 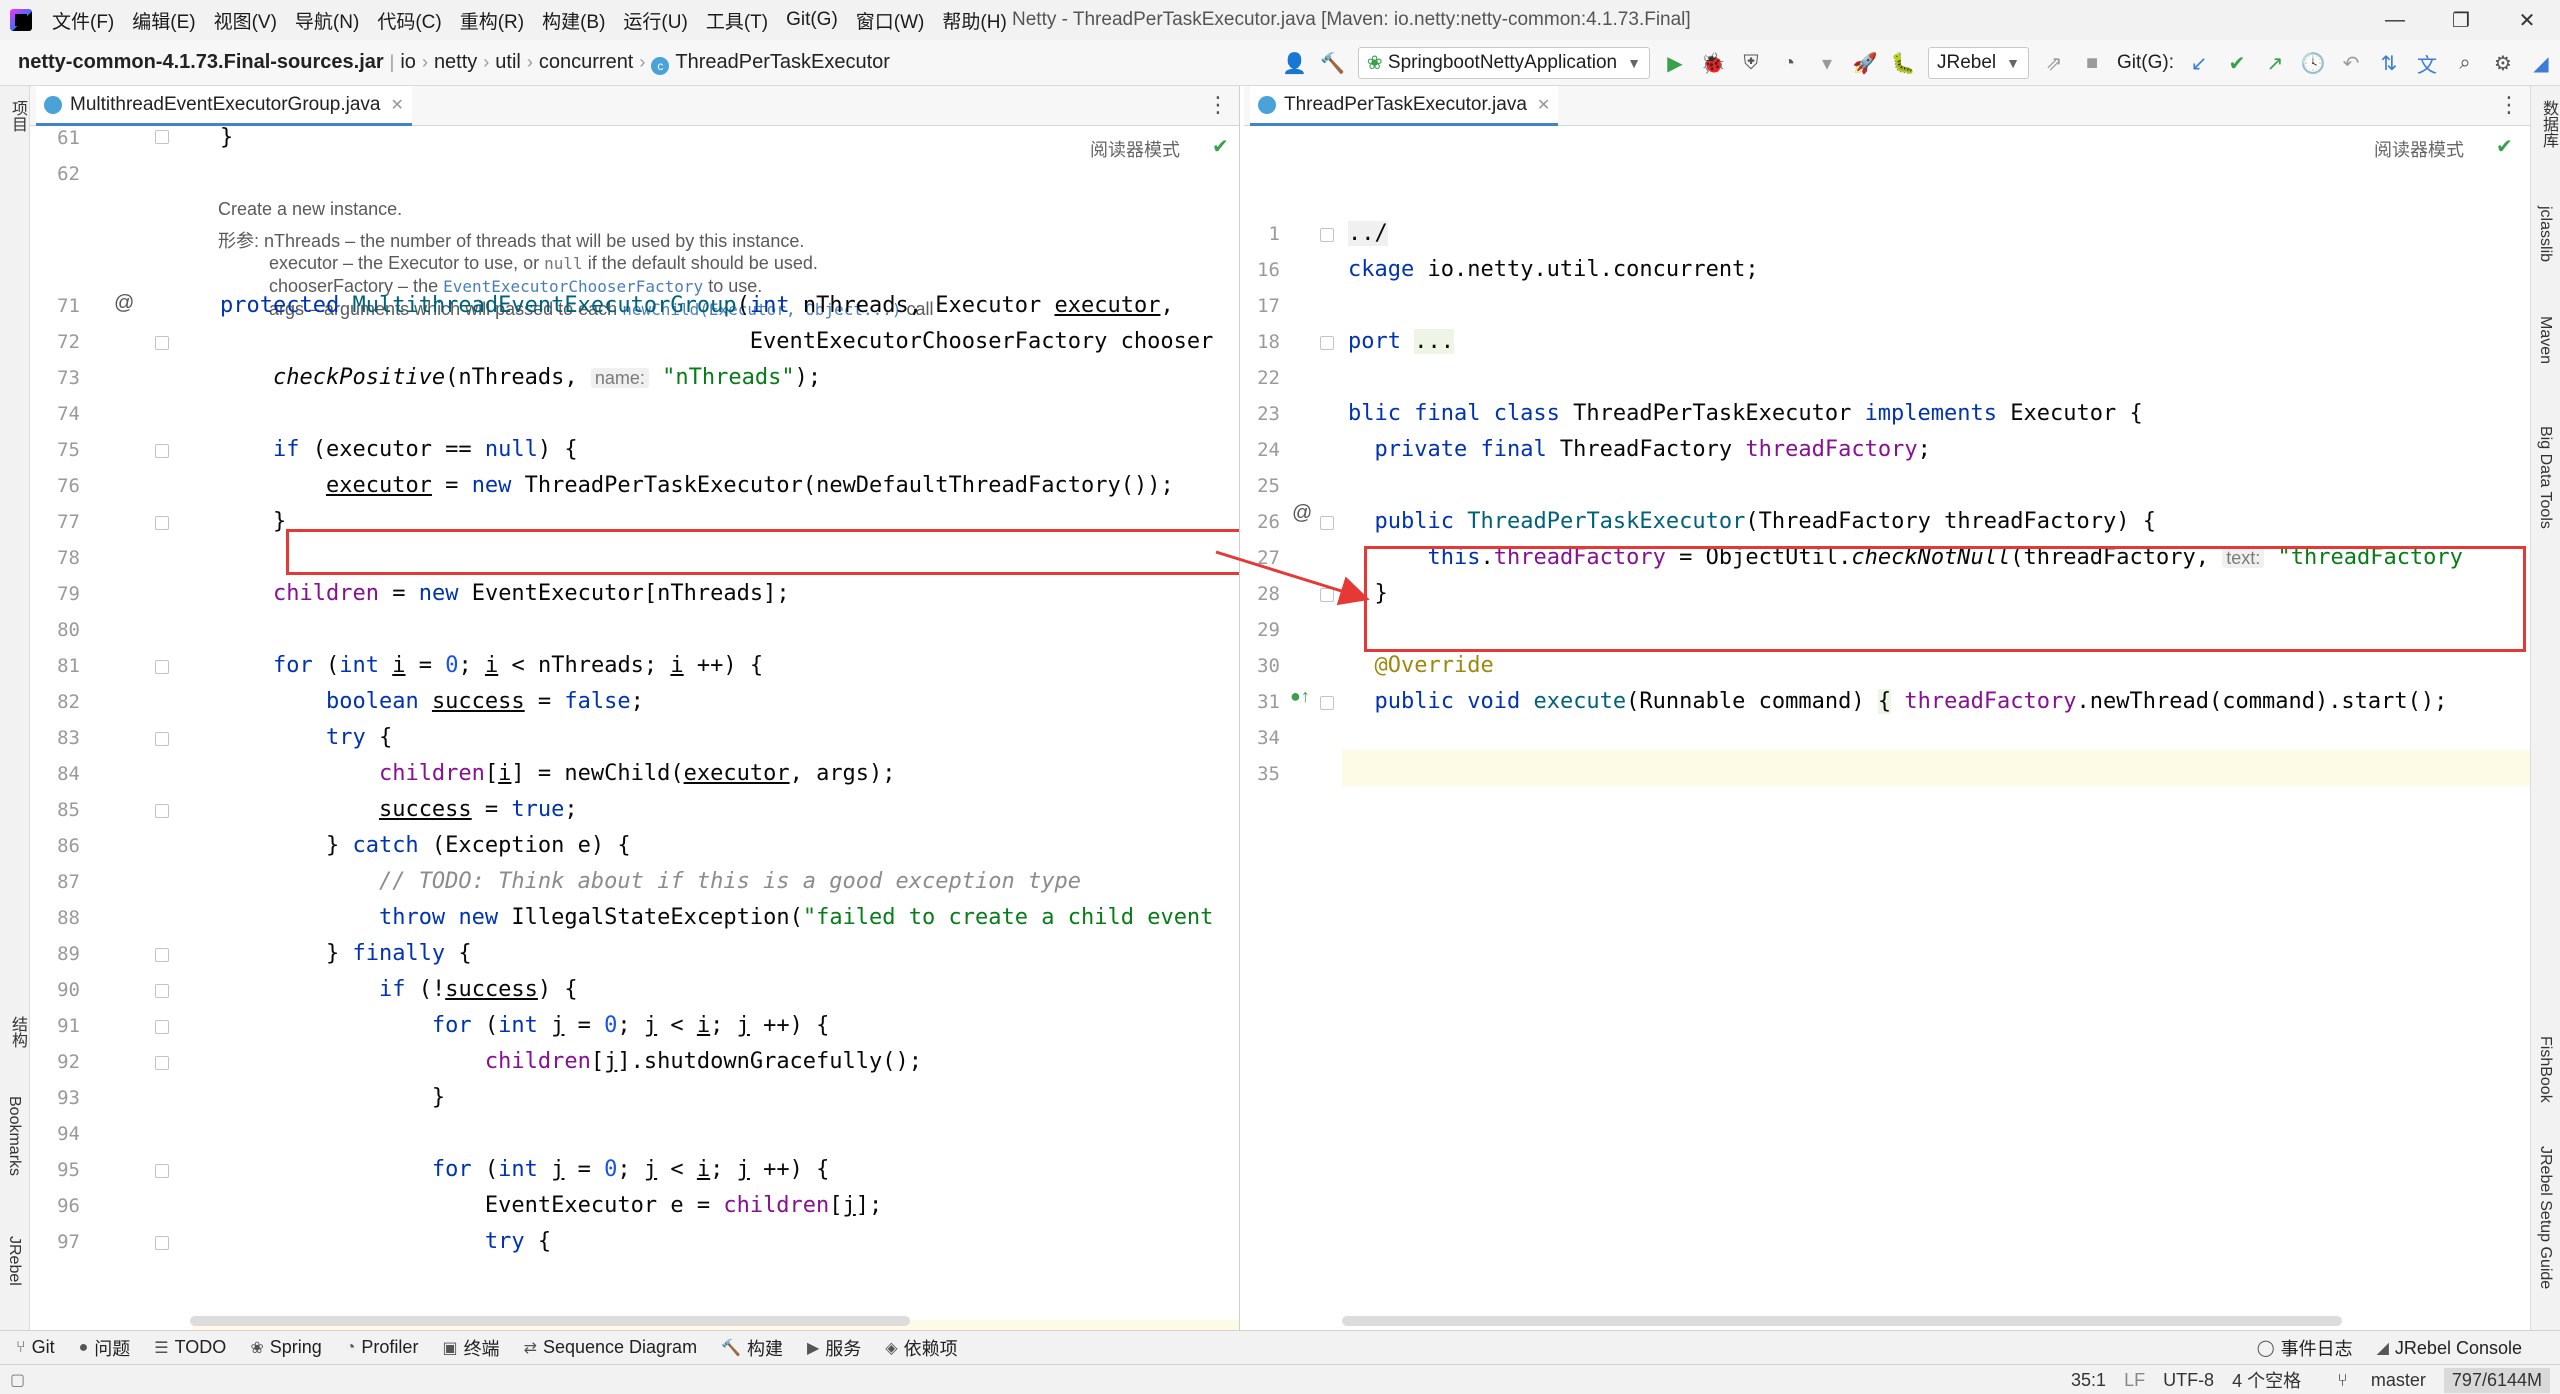 I want to click on dependencies-tool-window: ◈ 依赖项, so click(x=921, y=1348).